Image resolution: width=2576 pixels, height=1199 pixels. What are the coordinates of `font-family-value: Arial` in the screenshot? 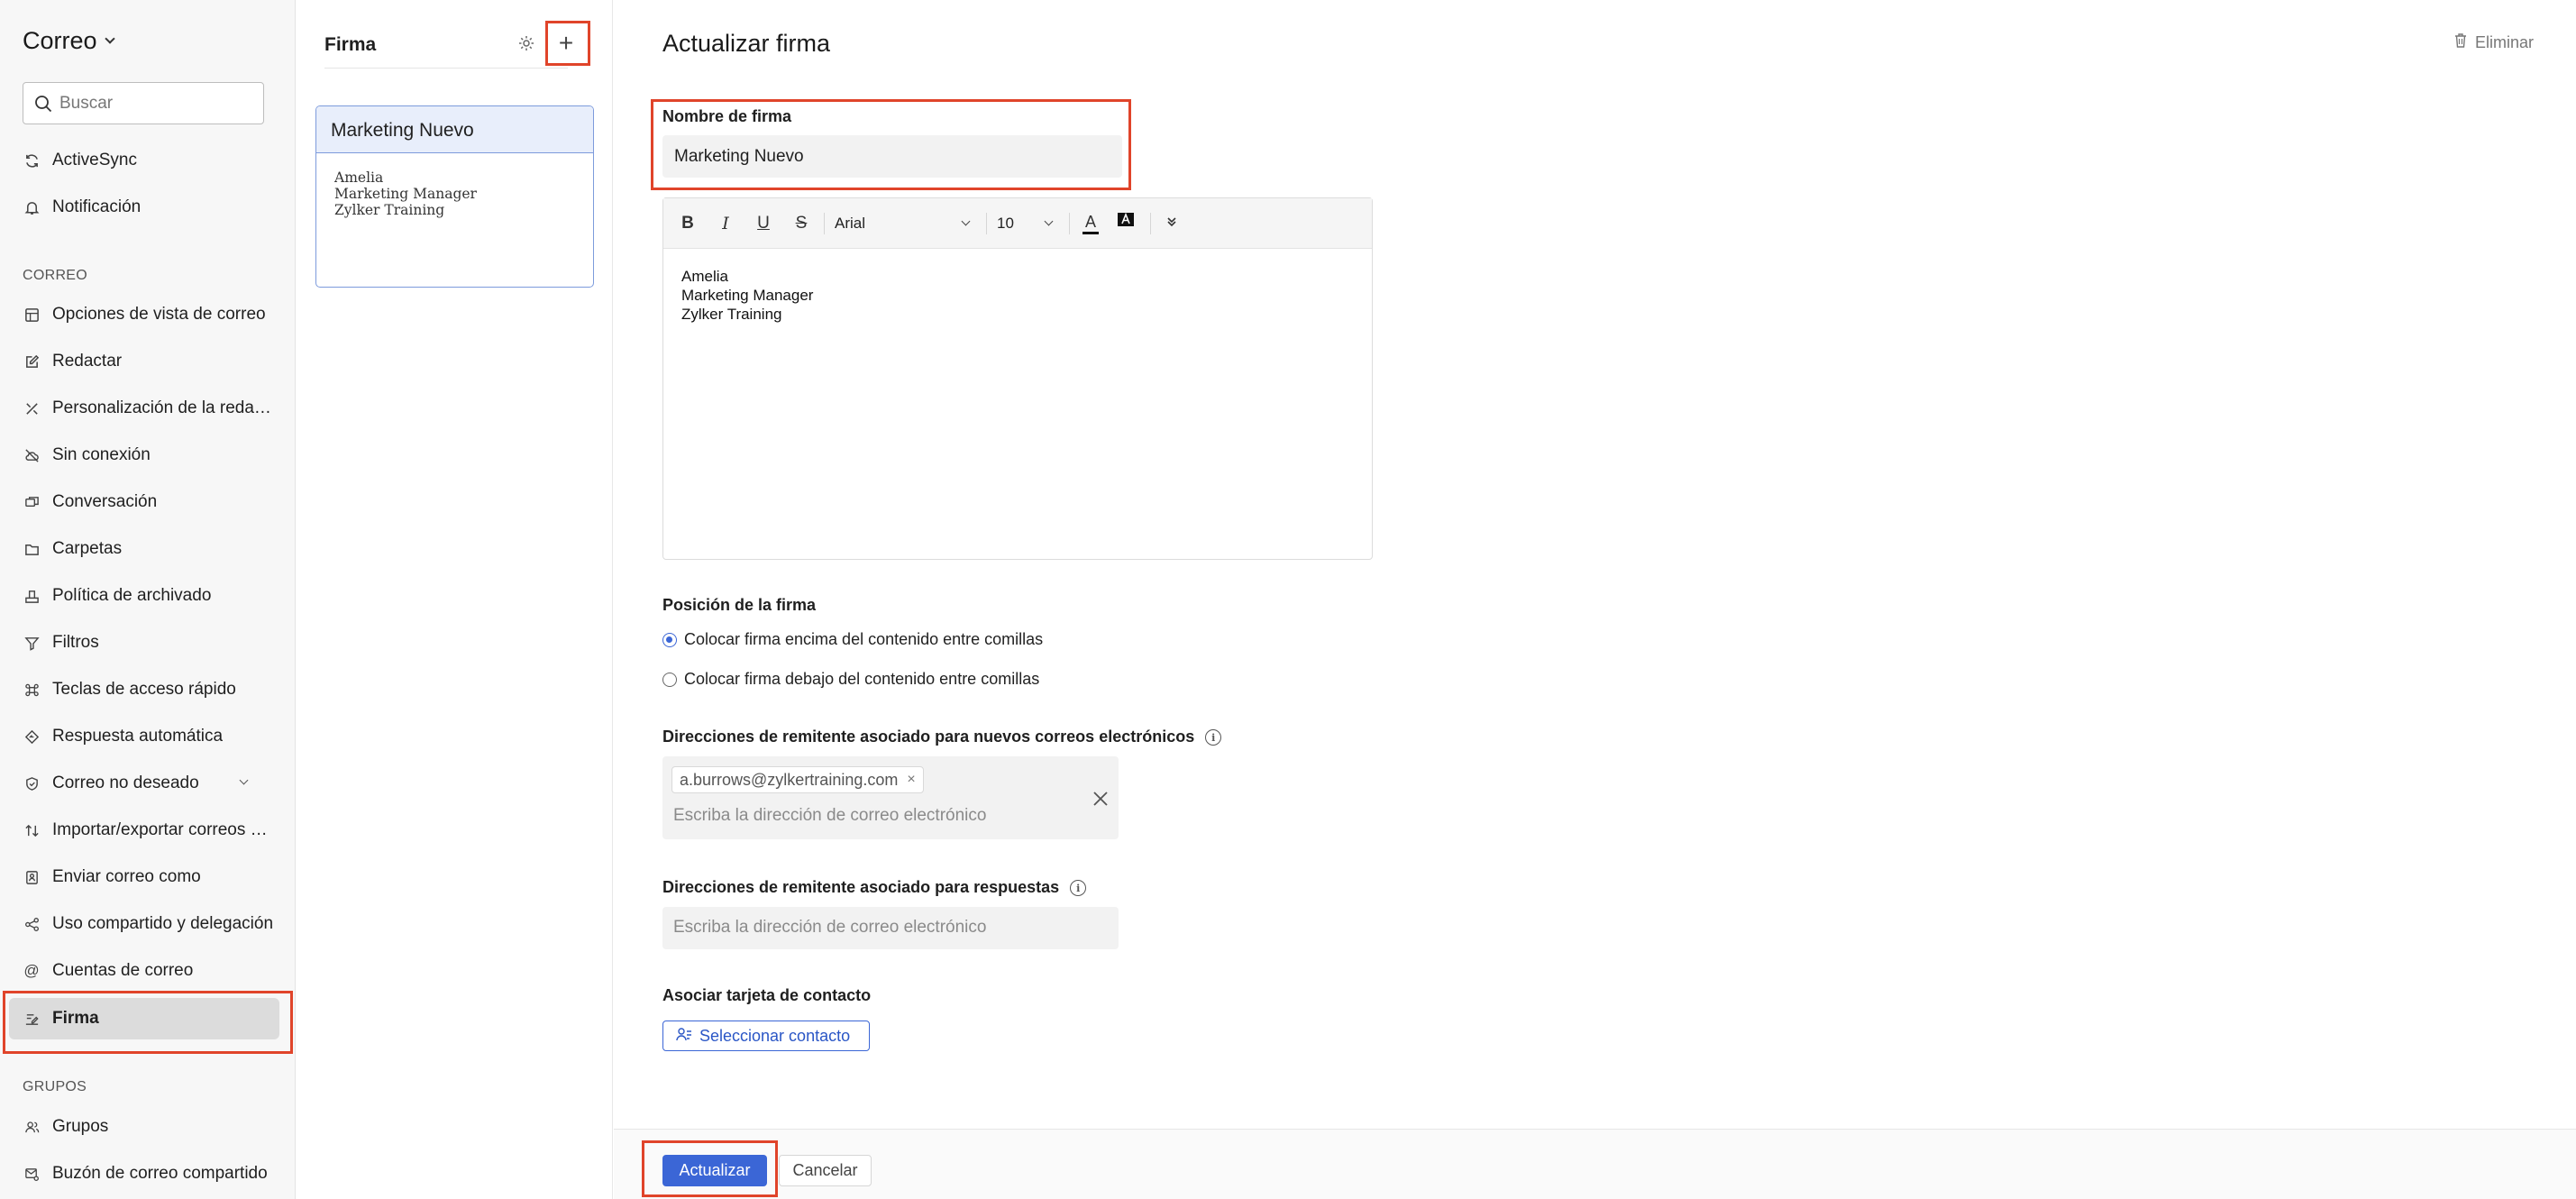 It's located at (850, 223).